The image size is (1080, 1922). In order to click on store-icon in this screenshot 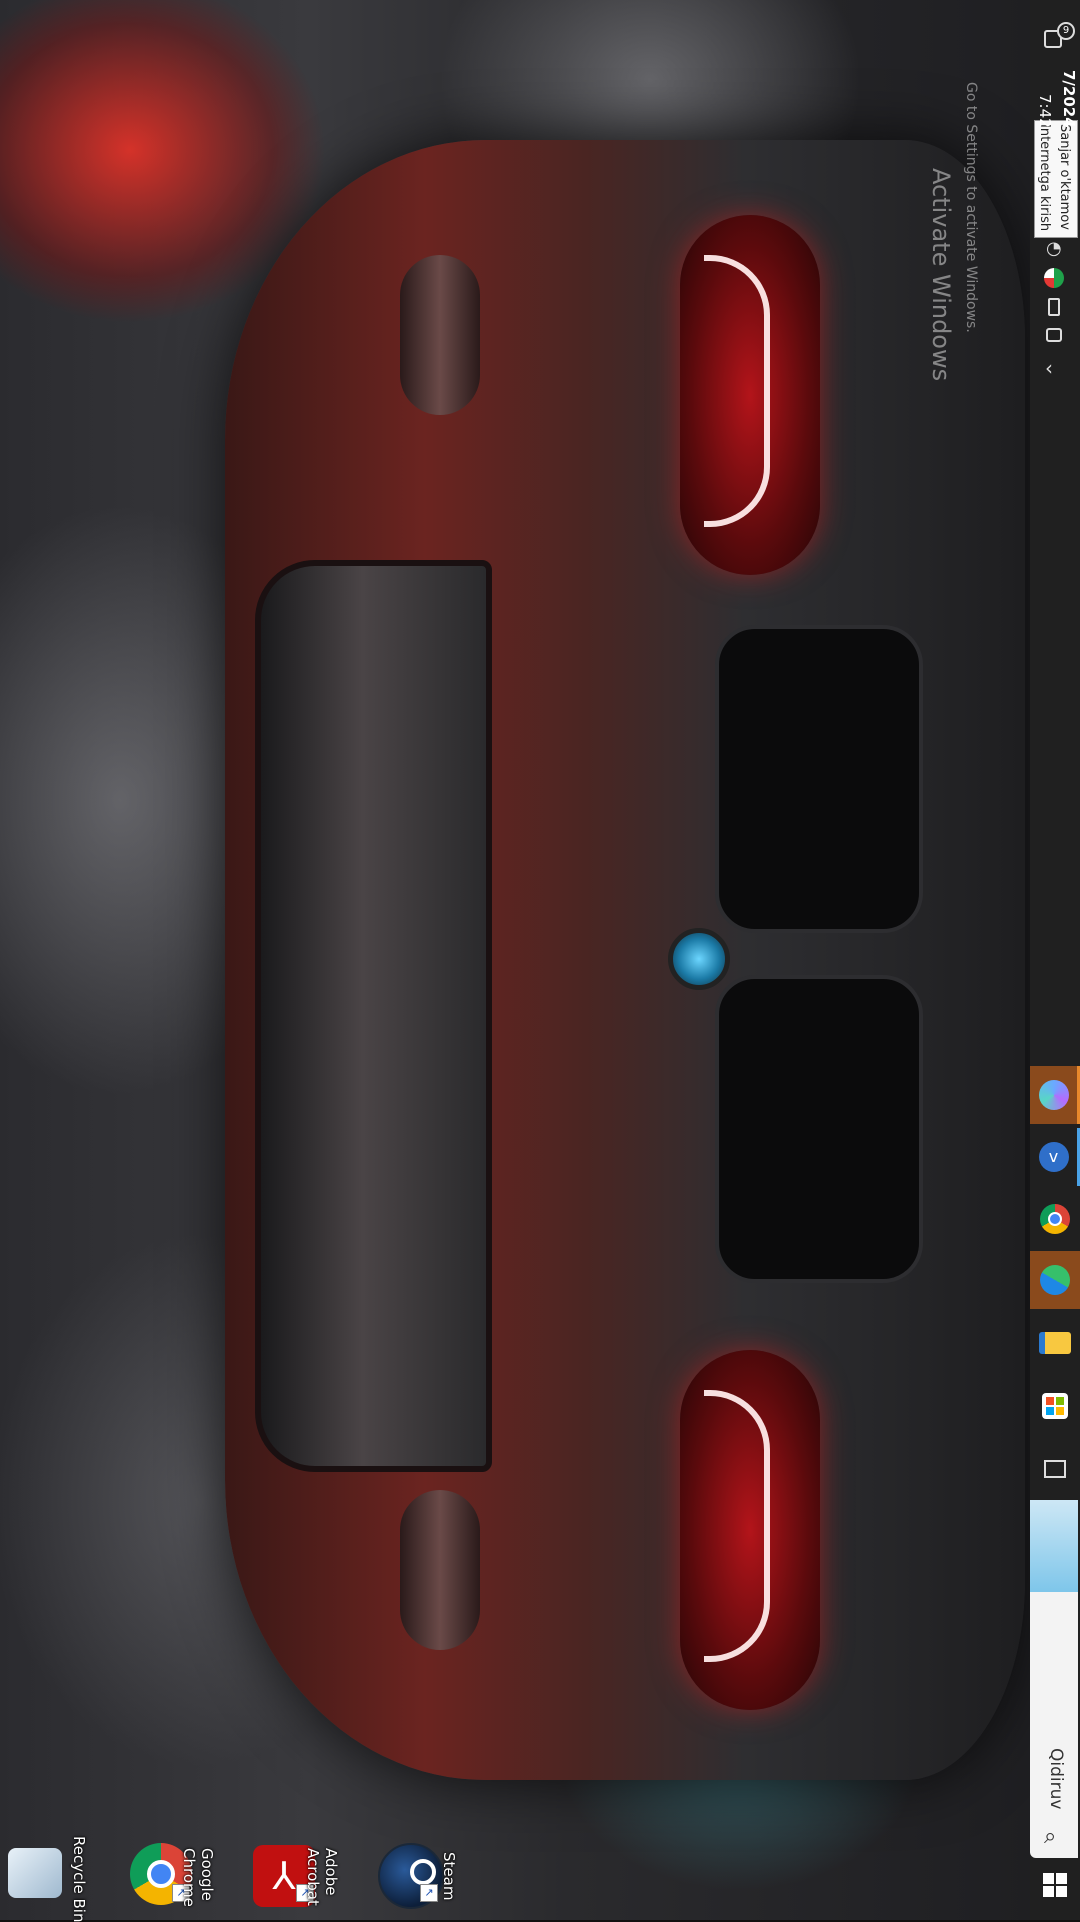, I will do `click(1055, 1406)`.